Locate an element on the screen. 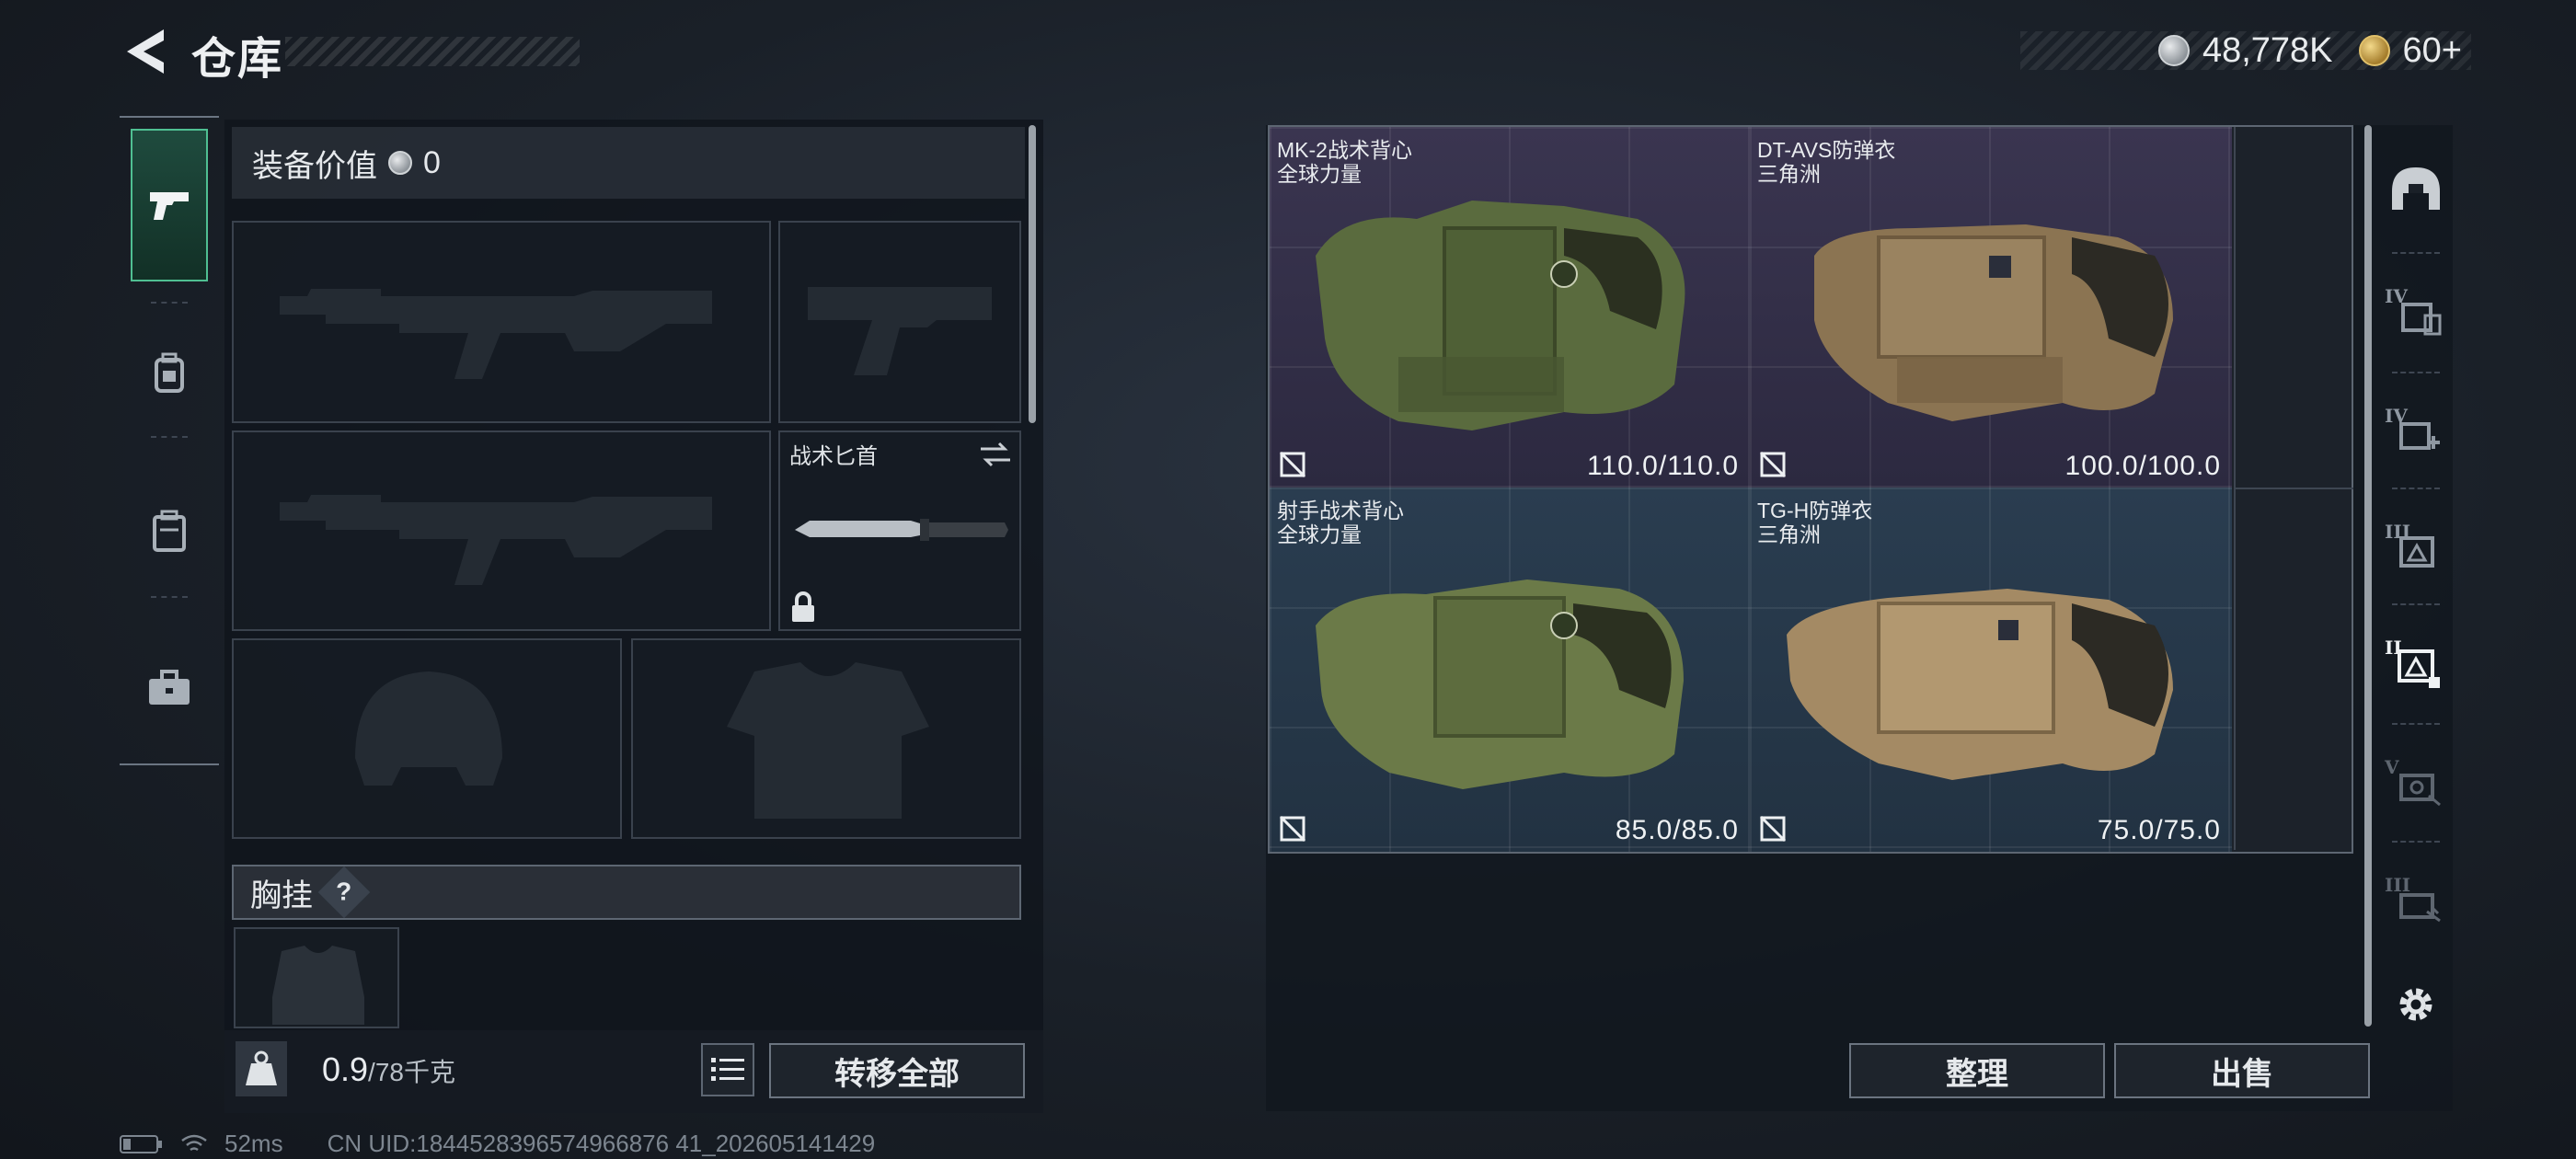  filter-medkit-tier4: IV is located at coordinates (2416, 434).